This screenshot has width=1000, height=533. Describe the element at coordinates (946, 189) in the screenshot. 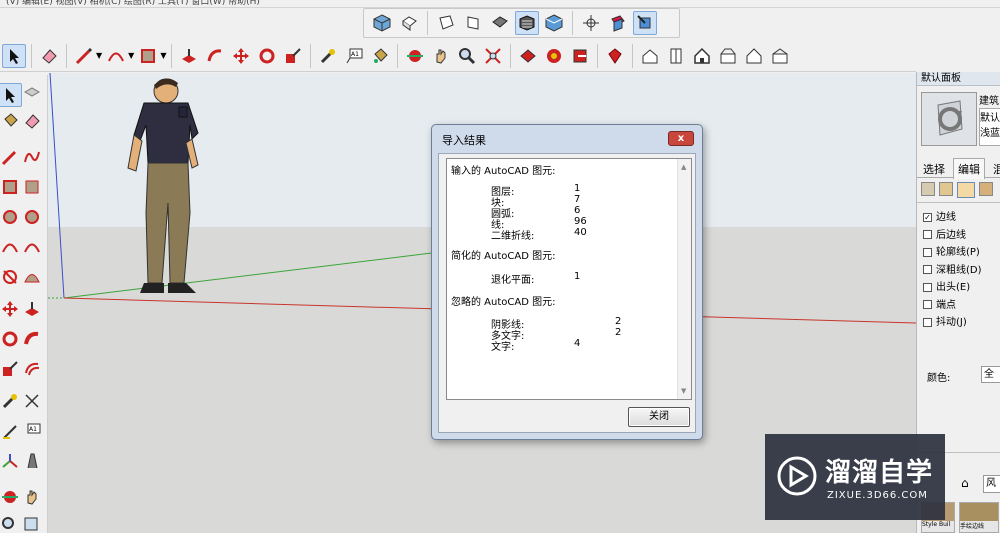

I see `face-settings-icon` at that location.